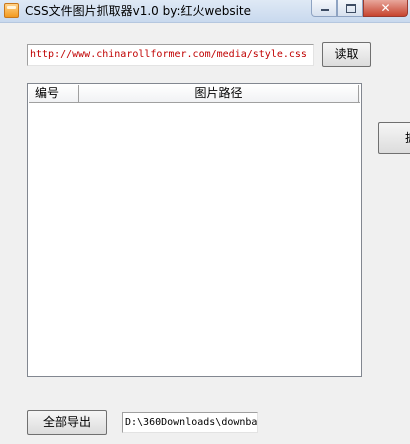 This screenshot has height=444, width=410. I want to click on maximize-icon, so click(351, 8).